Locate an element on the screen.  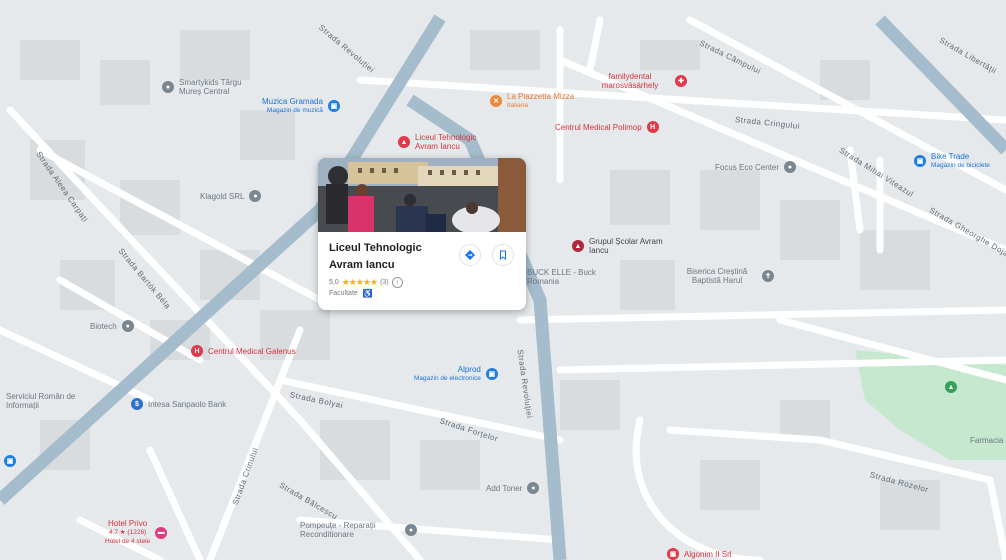
poi-add-toner: Add Toner ● is located at coordinates (513, 488).